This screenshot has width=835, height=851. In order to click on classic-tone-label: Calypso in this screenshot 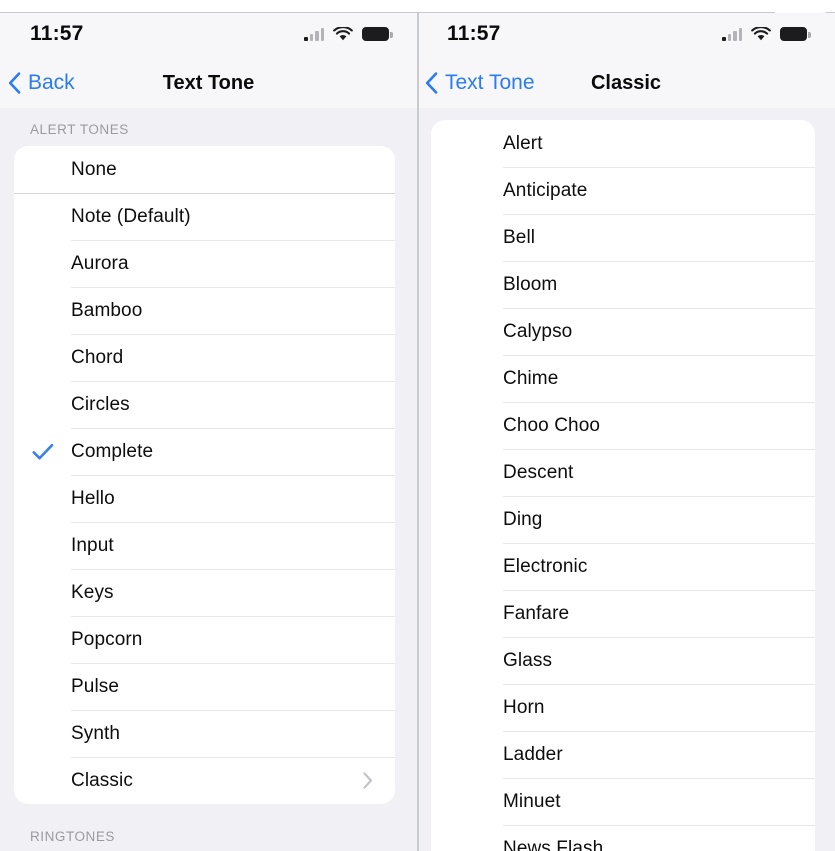, I will do `click(538, 331)`.